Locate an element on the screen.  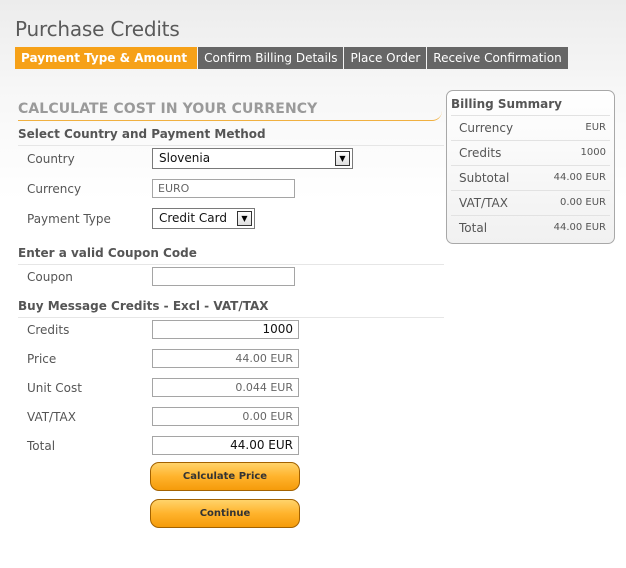
summary-row-label: Credits is located at coordinates (480, 153).